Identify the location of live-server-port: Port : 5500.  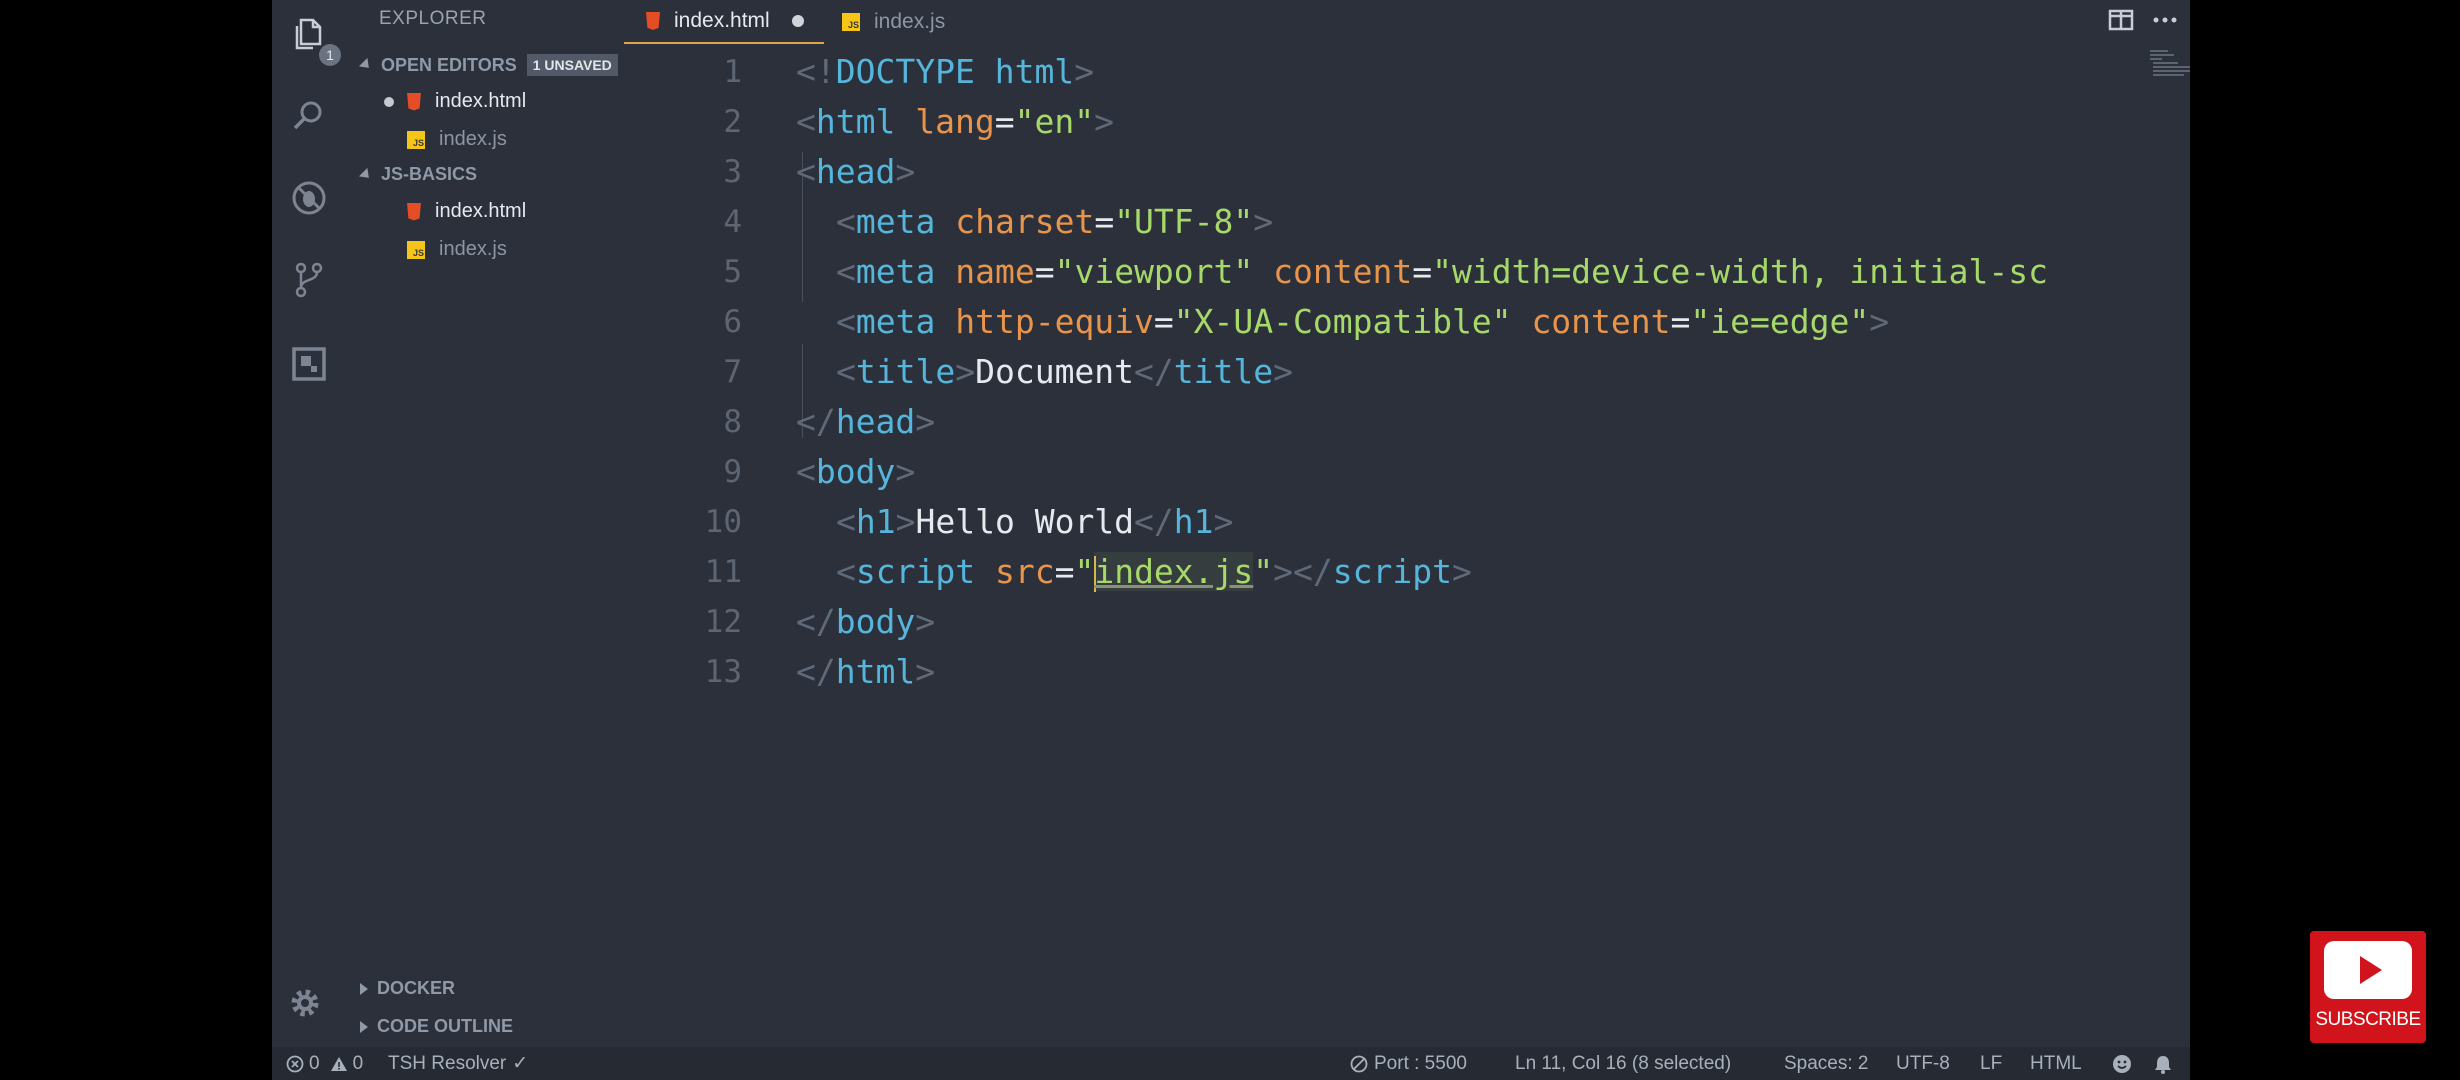
(1408, 1063).